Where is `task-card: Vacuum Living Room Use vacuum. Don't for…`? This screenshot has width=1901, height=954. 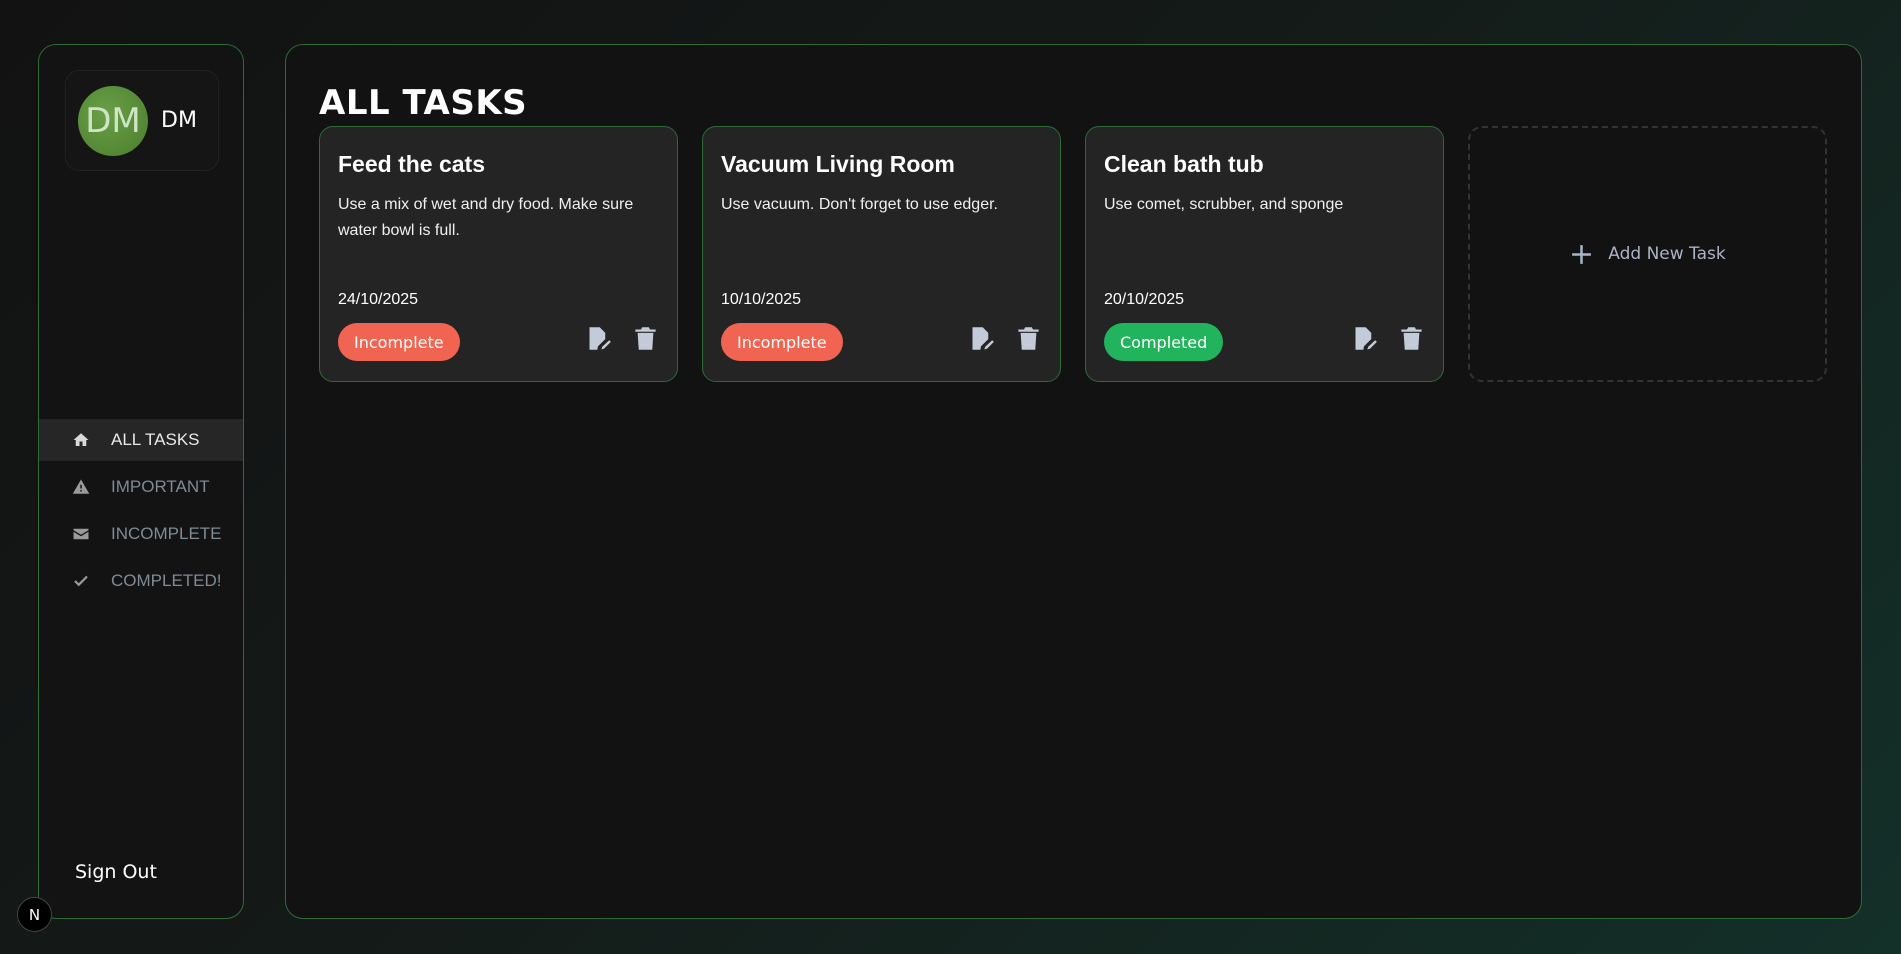 task-card: Vacuum Living Room Use vacuum. Don't for… is located at coordinates (881, 254).